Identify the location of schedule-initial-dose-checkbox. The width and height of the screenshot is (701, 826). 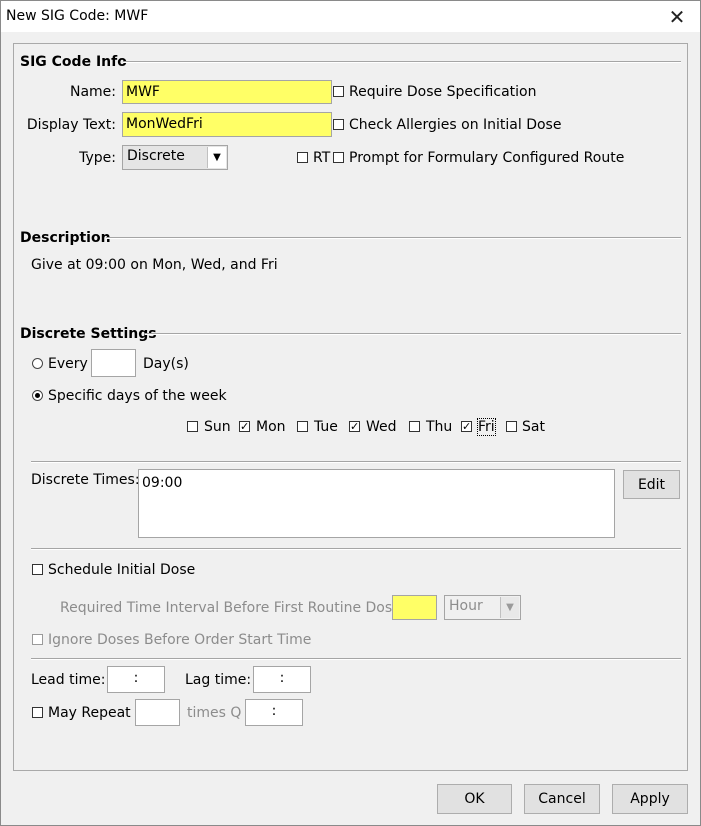
(37, 569).